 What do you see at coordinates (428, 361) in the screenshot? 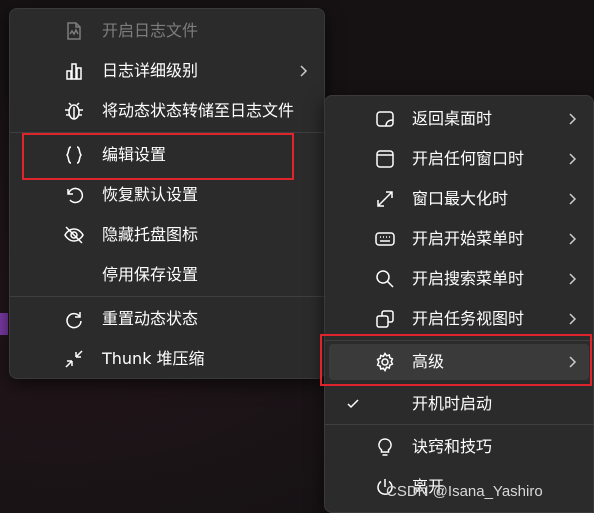
I see `menu-item-label: 高级` at bounding box center [428, 361].